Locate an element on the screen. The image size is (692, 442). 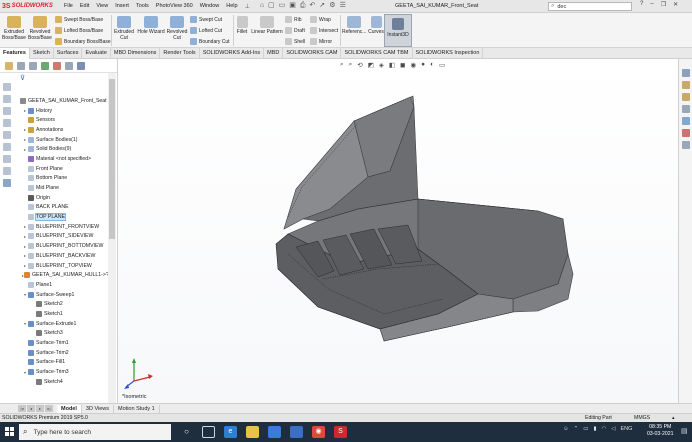
feature-tree-item: Sensors is located at coordinates (61, 120).